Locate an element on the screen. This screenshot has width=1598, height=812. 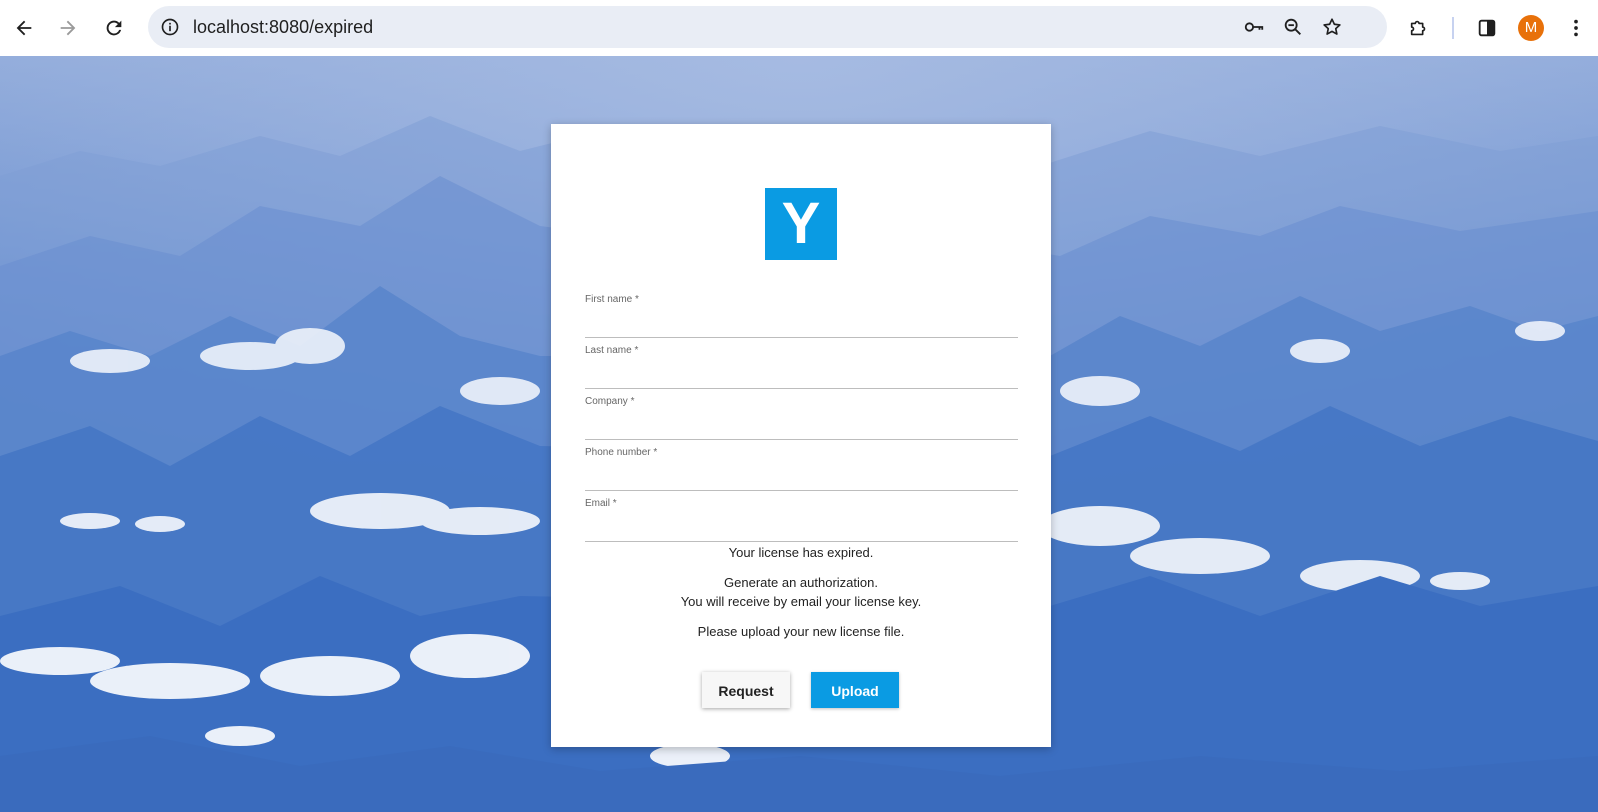
side-panel-icon is located at coordinates (1487, 28).